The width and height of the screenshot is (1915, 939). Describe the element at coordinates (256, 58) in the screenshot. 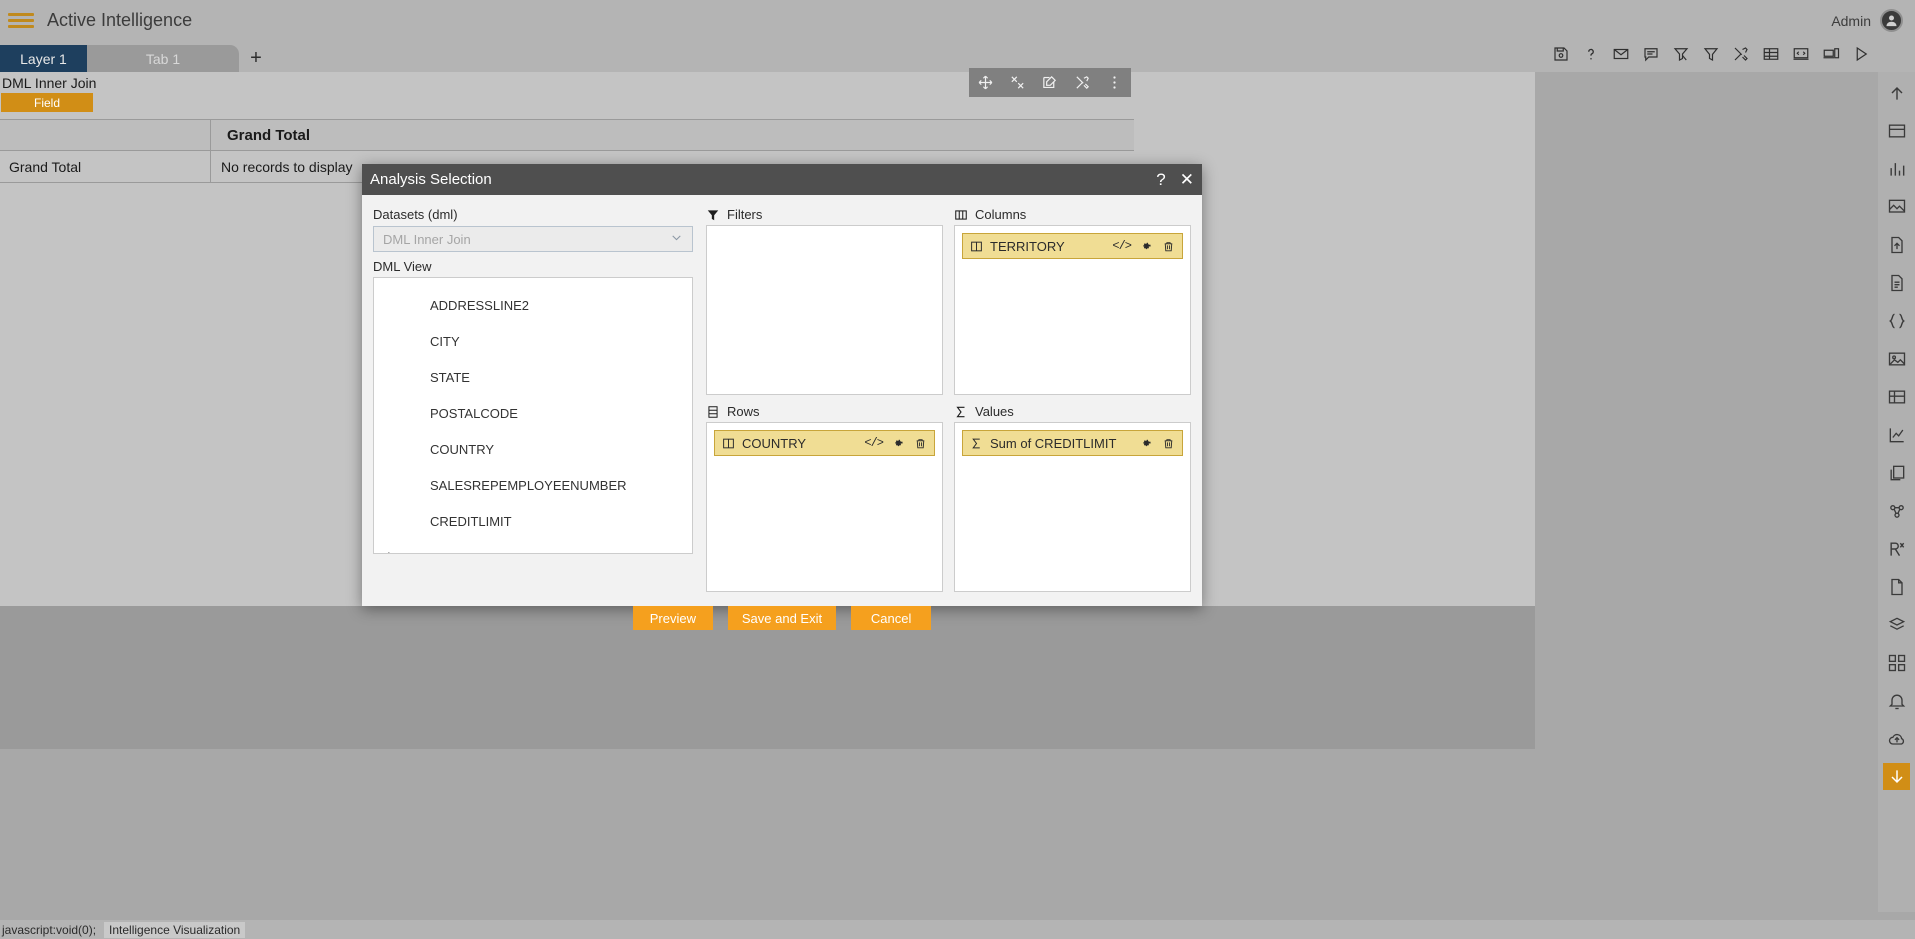

I see `add-tab-button: +` at that location.